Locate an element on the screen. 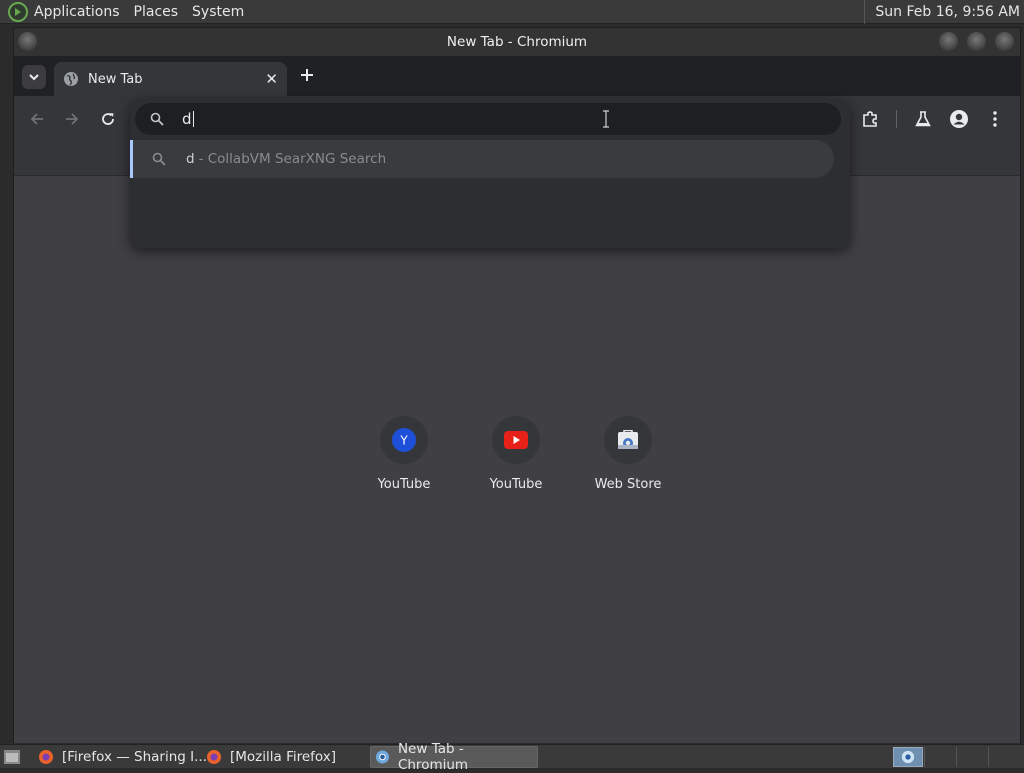 This screenshot has width=1024, height=773. shortcut-tile: Y YouTube is located at coordinates (404, 454).